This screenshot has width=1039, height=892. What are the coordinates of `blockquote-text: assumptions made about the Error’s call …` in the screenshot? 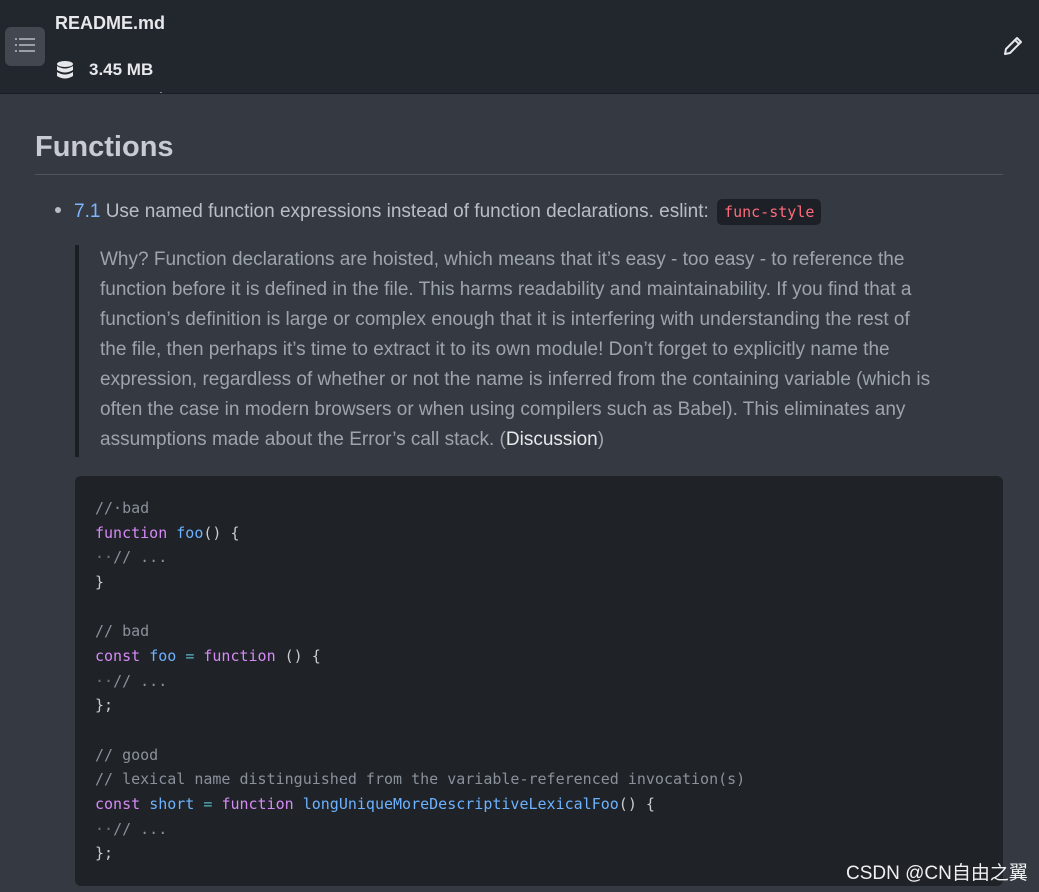 It's located at (303, 439).